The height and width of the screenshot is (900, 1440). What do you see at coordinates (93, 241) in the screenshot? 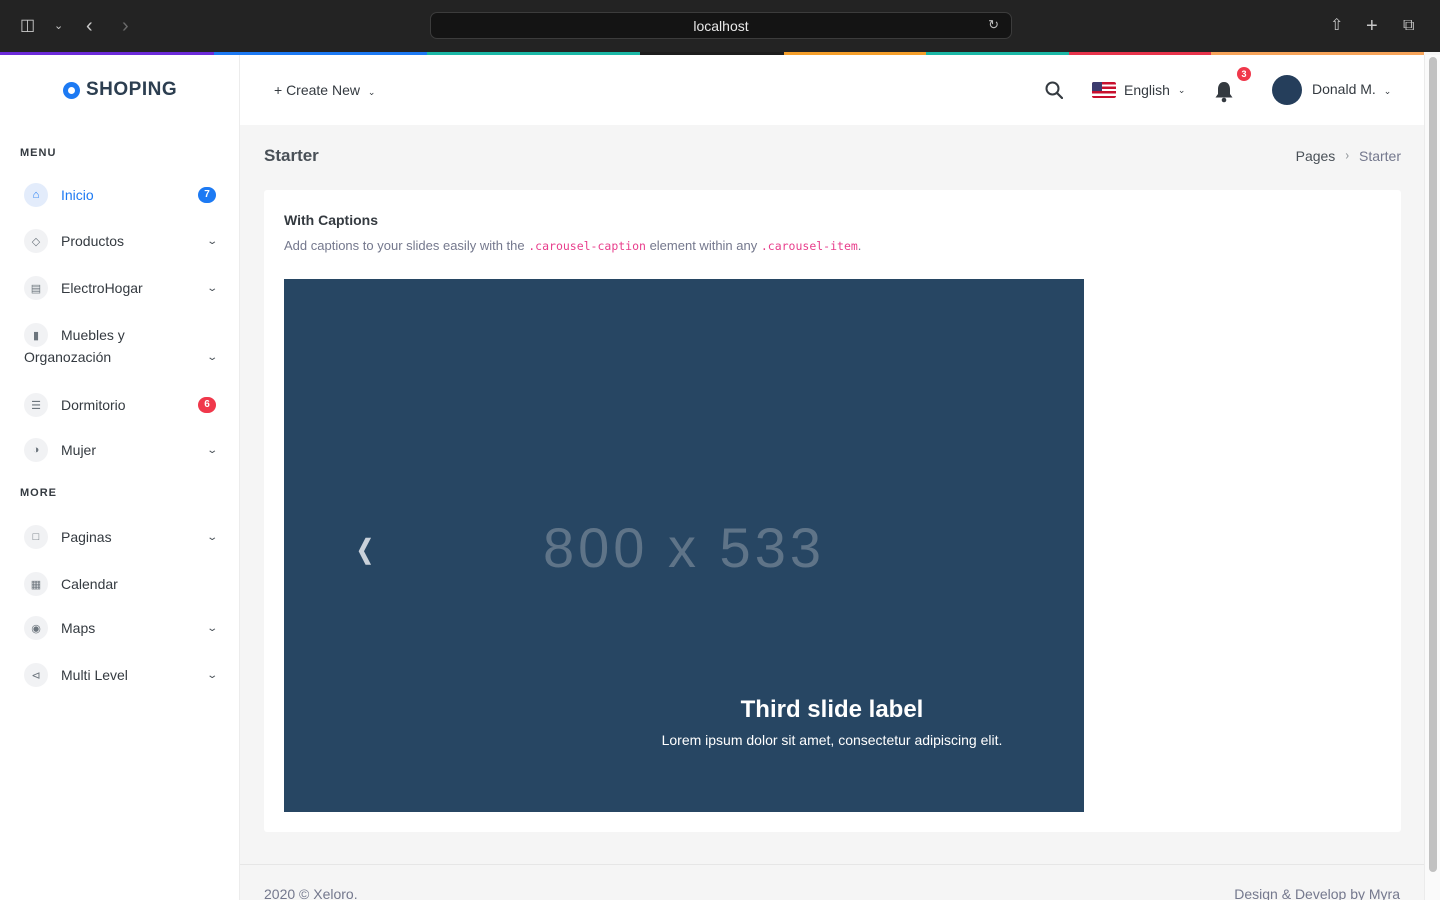
I see `sidebar-item-label: Productos` at bounding box center [93, 241].